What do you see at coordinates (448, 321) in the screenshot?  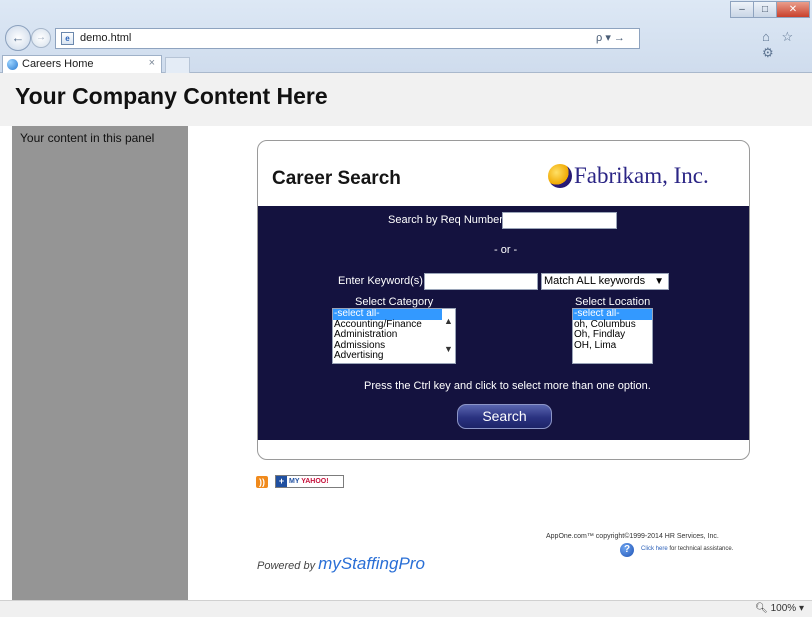 I see `scroll-up-icon: ▲` at bounding box center [448, 321].